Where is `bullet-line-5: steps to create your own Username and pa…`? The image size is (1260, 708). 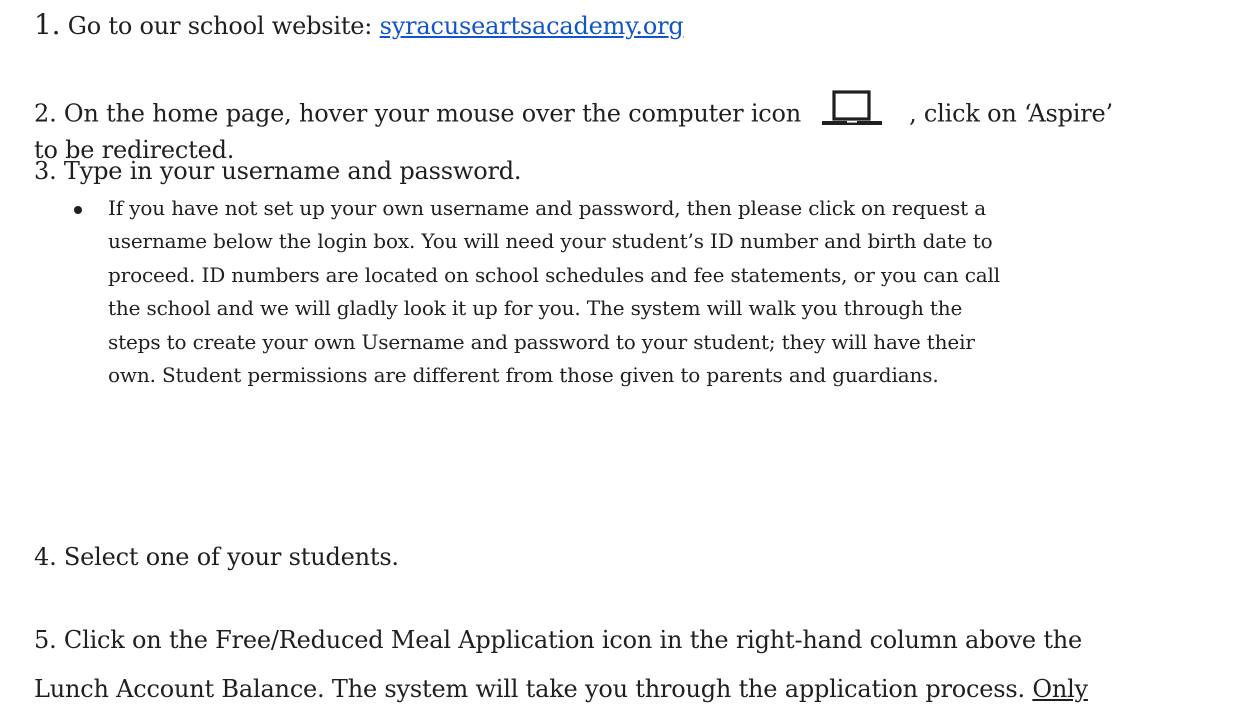
bullet-line-5: steps to create your own Username and pa… is located at coordinates (541, 341).